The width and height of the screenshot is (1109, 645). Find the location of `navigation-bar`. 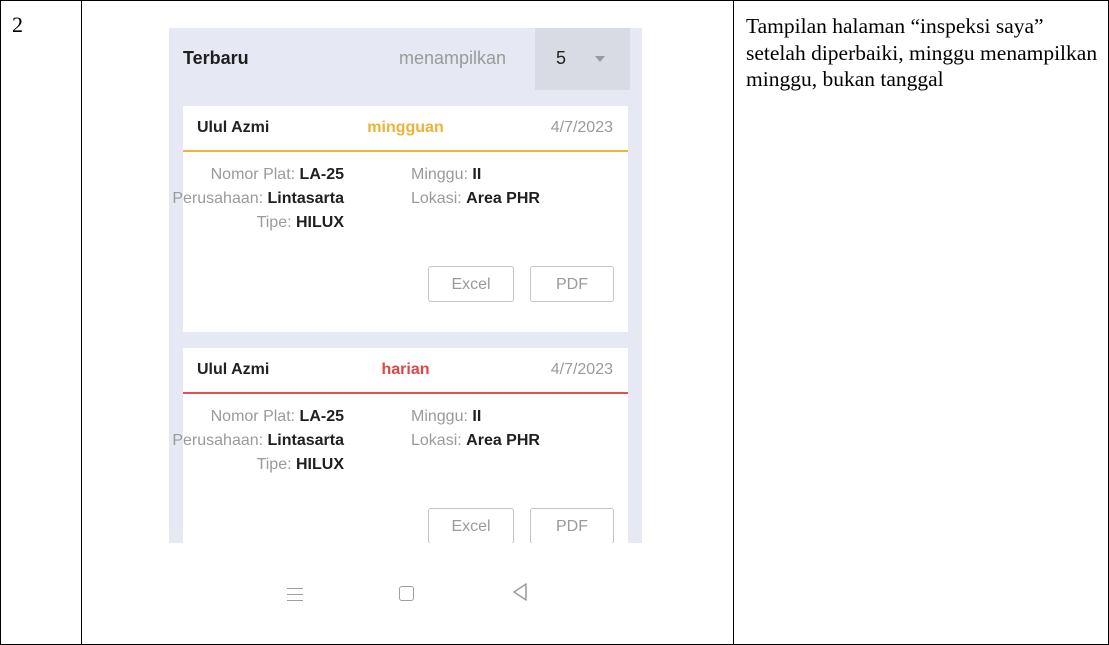

navigation-bar is located at coordinates (405, 588).